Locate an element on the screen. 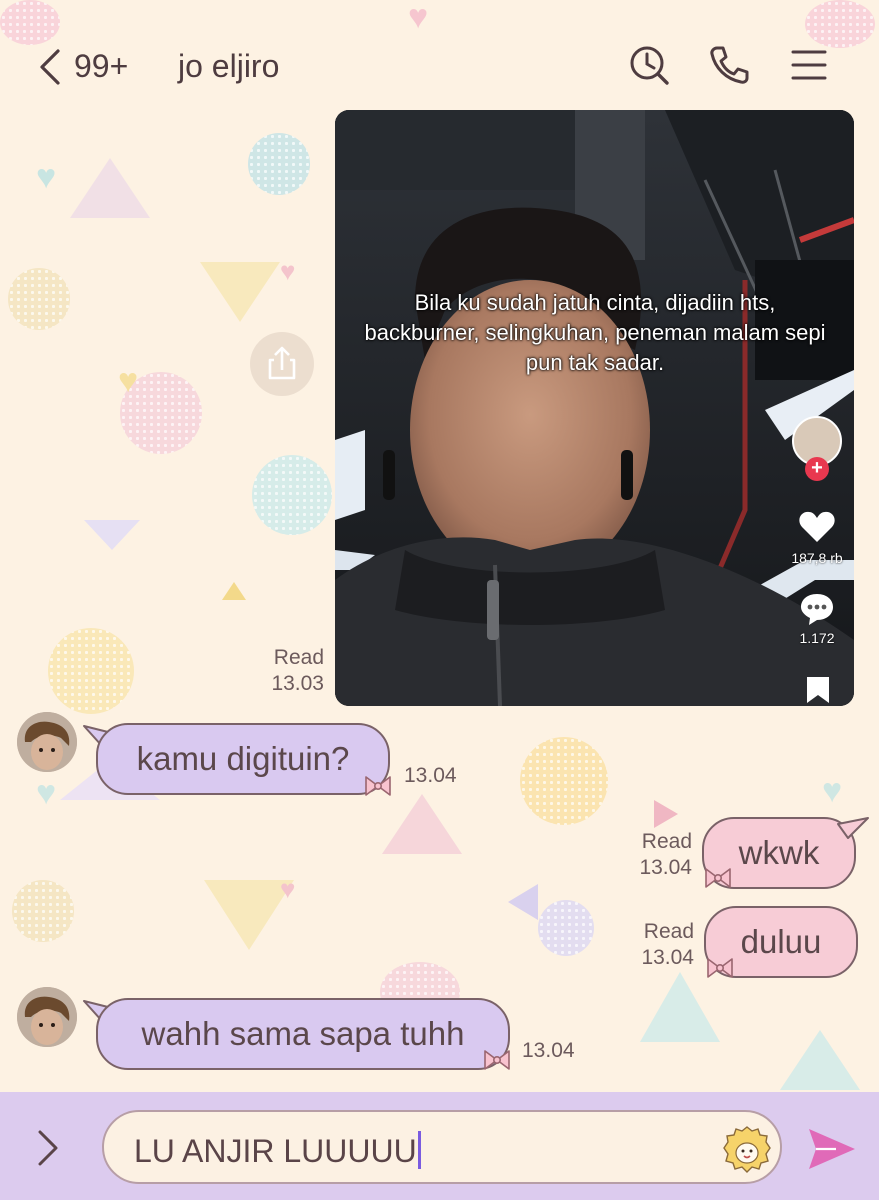 This screenshot has height=1200, width=879. message-text: wahh sama sapa tuhh is located at coordinates (303, 1033).